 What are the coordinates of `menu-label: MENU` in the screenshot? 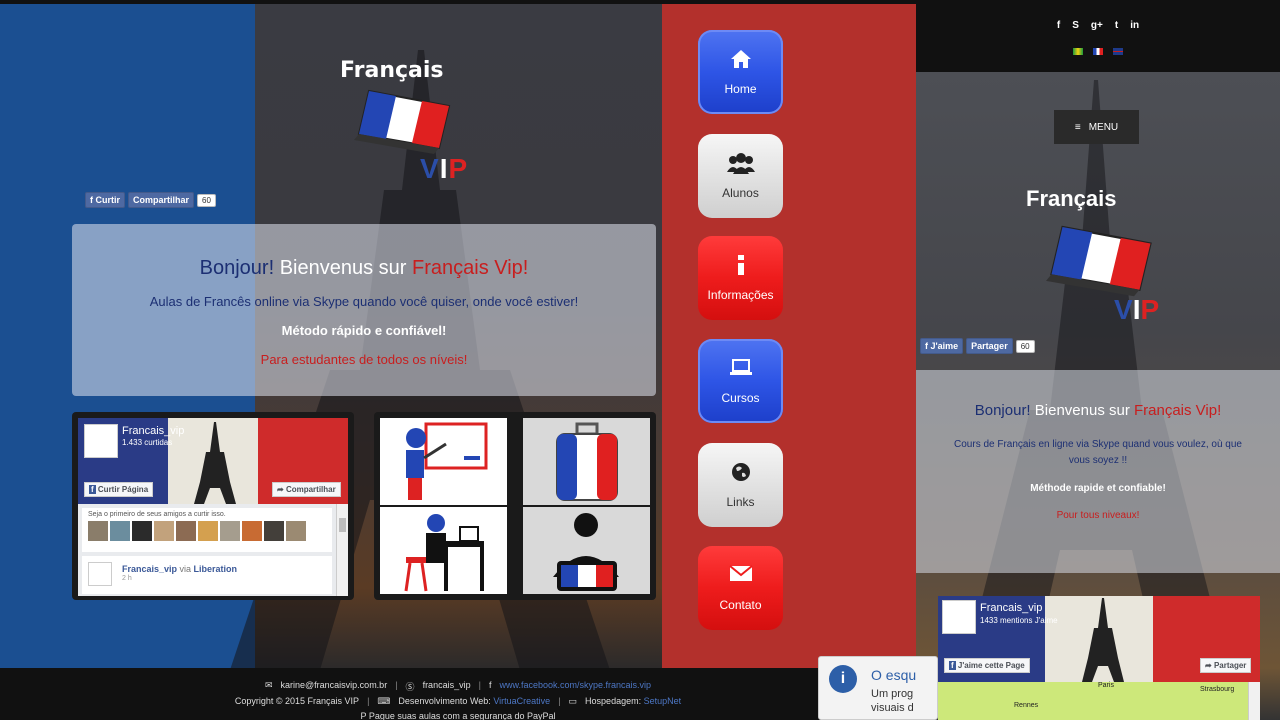 It's located at (1103, 127).